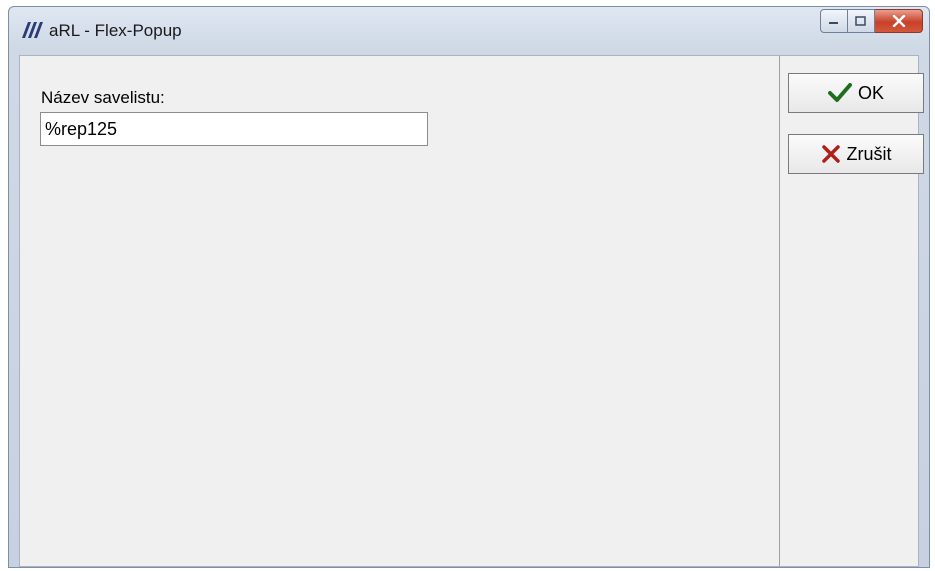 The height and width of the screenshot is (571, 935). I want to click on minimize-button, so click(834, 21).